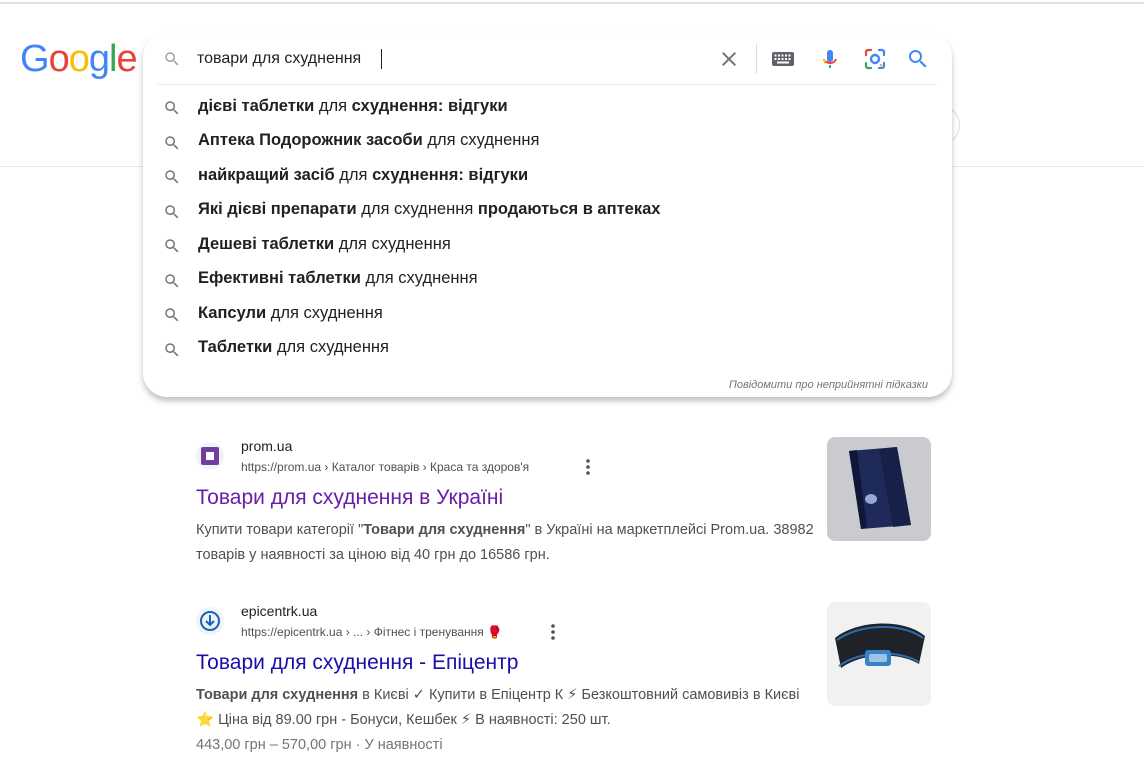  I want to click on search-submit-icon, so click(918, 59).